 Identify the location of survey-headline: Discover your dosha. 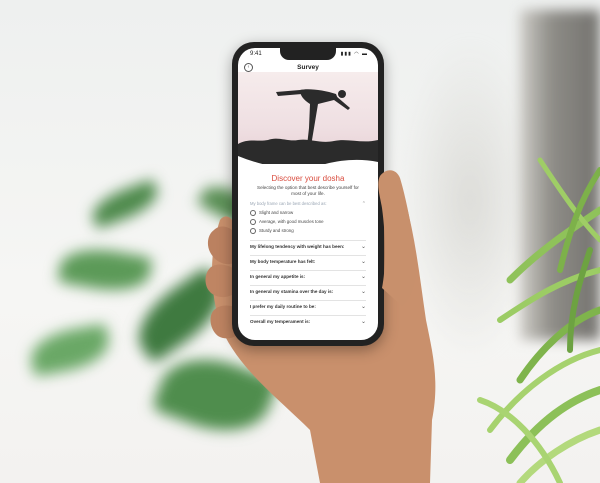
(308, 178).